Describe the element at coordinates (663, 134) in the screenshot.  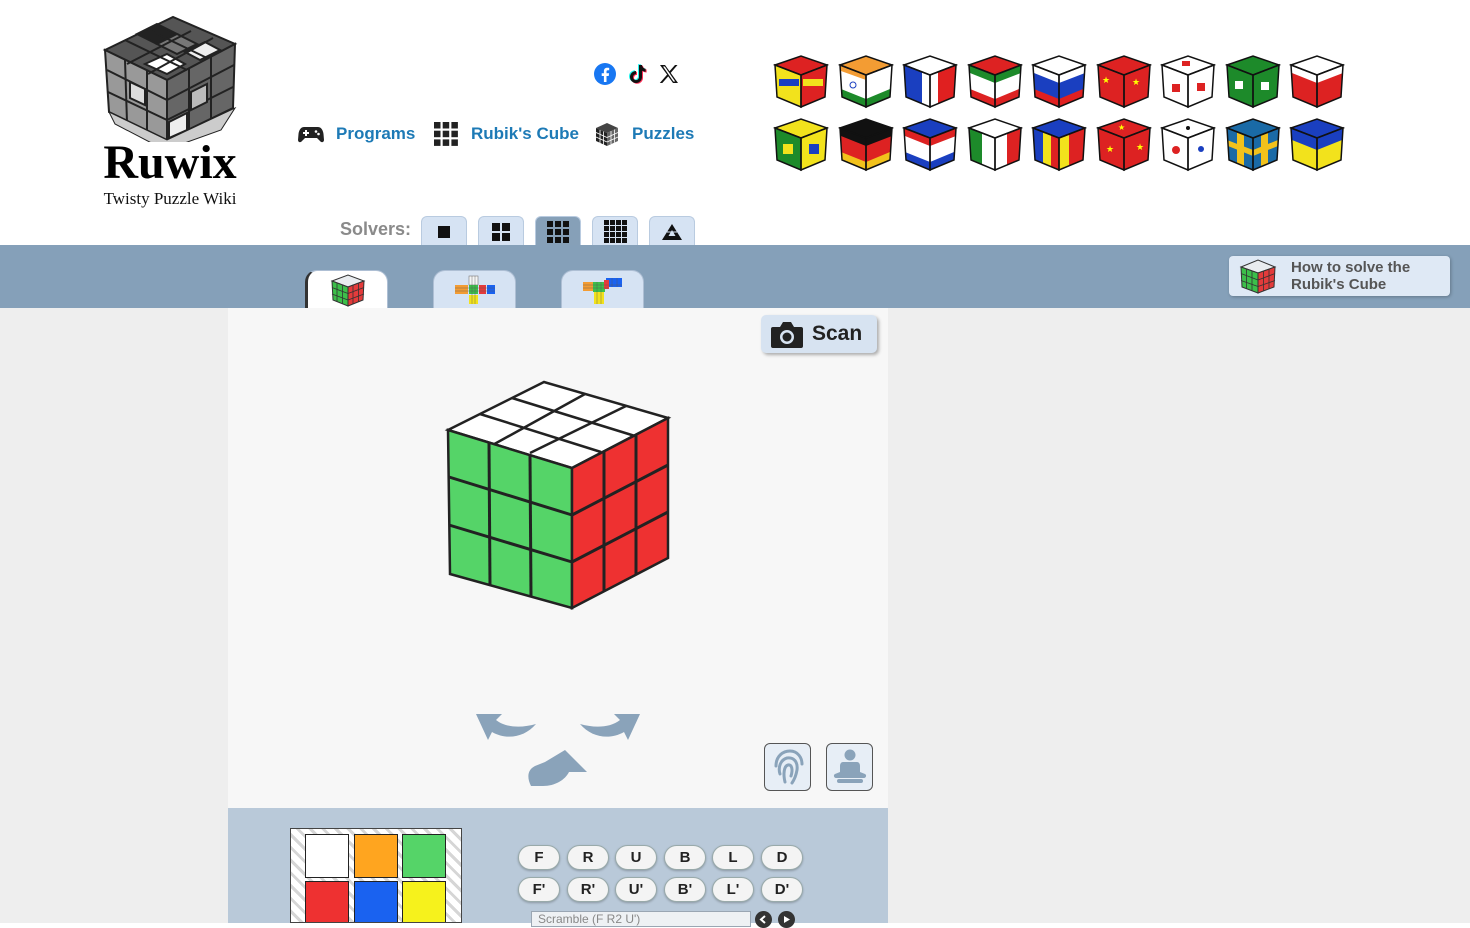
I see `nav-puzzles-label: Puzzles` at that location.